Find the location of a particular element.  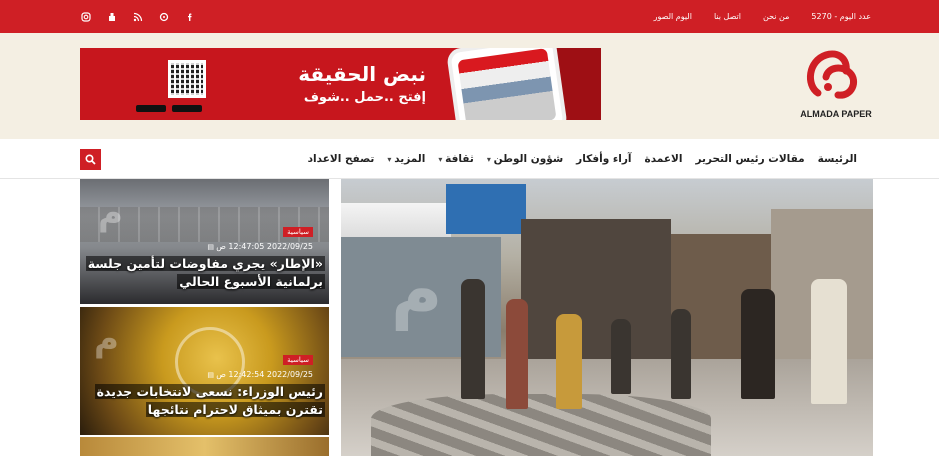

nav-item-columns: الاعمدة is located at coordinates (664, 159).